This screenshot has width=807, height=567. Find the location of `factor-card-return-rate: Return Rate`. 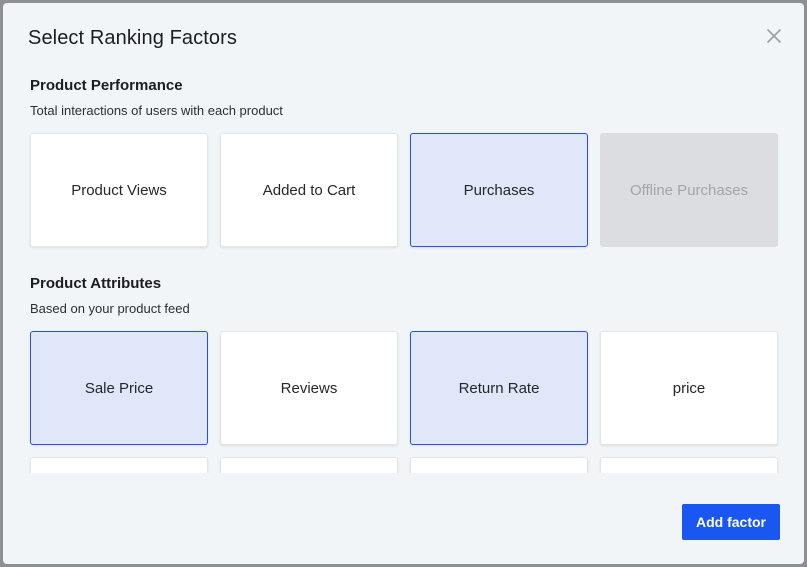

factor-card-return-rate: Return Rate is located at coordinates (499, 388).